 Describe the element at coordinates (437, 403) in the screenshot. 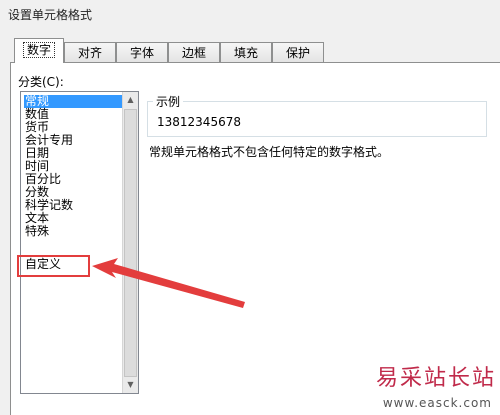

I see `watermark-url: www.easck.com` at that location.